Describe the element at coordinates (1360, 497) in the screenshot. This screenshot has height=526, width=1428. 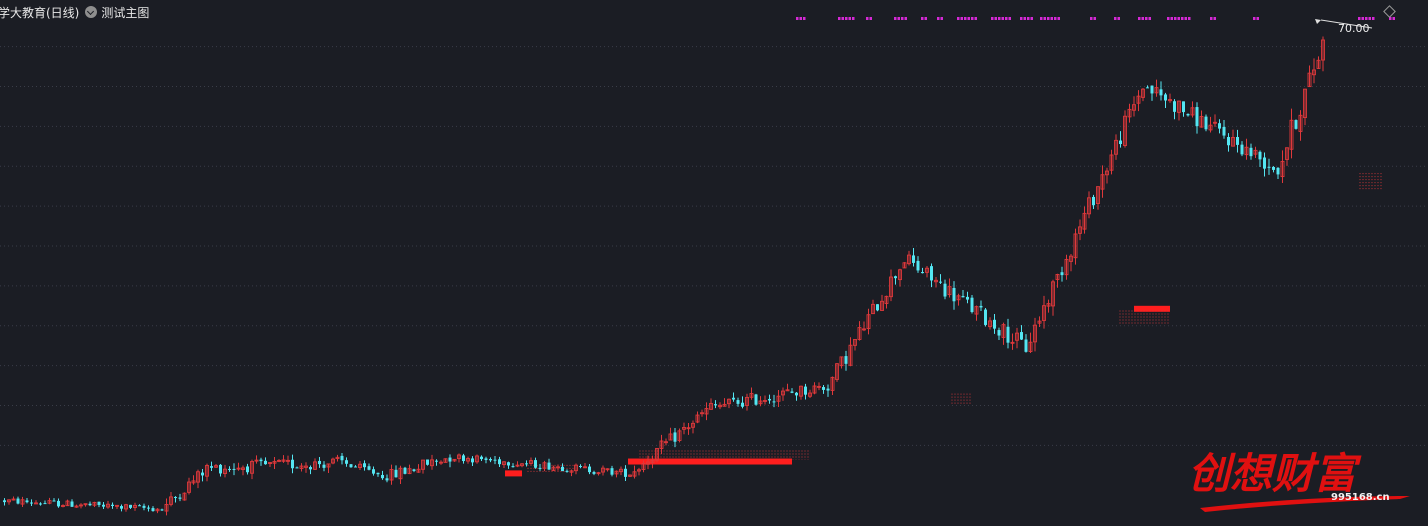
I see `brand-site: 995168.cn` at that location.